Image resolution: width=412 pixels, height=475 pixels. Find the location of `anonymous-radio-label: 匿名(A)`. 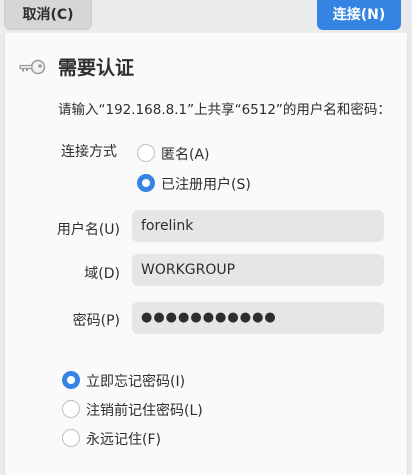

anonymous-radio-label: 匿名(A) is located at coordinates (185, 154).